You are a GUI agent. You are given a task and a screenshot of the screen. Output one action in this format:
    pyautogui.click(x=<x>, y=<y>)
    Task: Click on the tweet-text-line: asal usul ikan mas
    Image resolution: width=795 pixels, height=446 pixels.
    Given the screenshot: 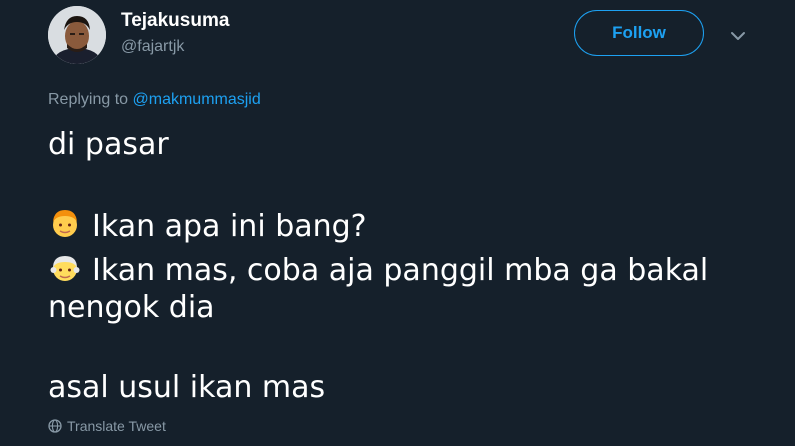 What is the action you would take?
    pyautogui.click(x=187, y=387)
    